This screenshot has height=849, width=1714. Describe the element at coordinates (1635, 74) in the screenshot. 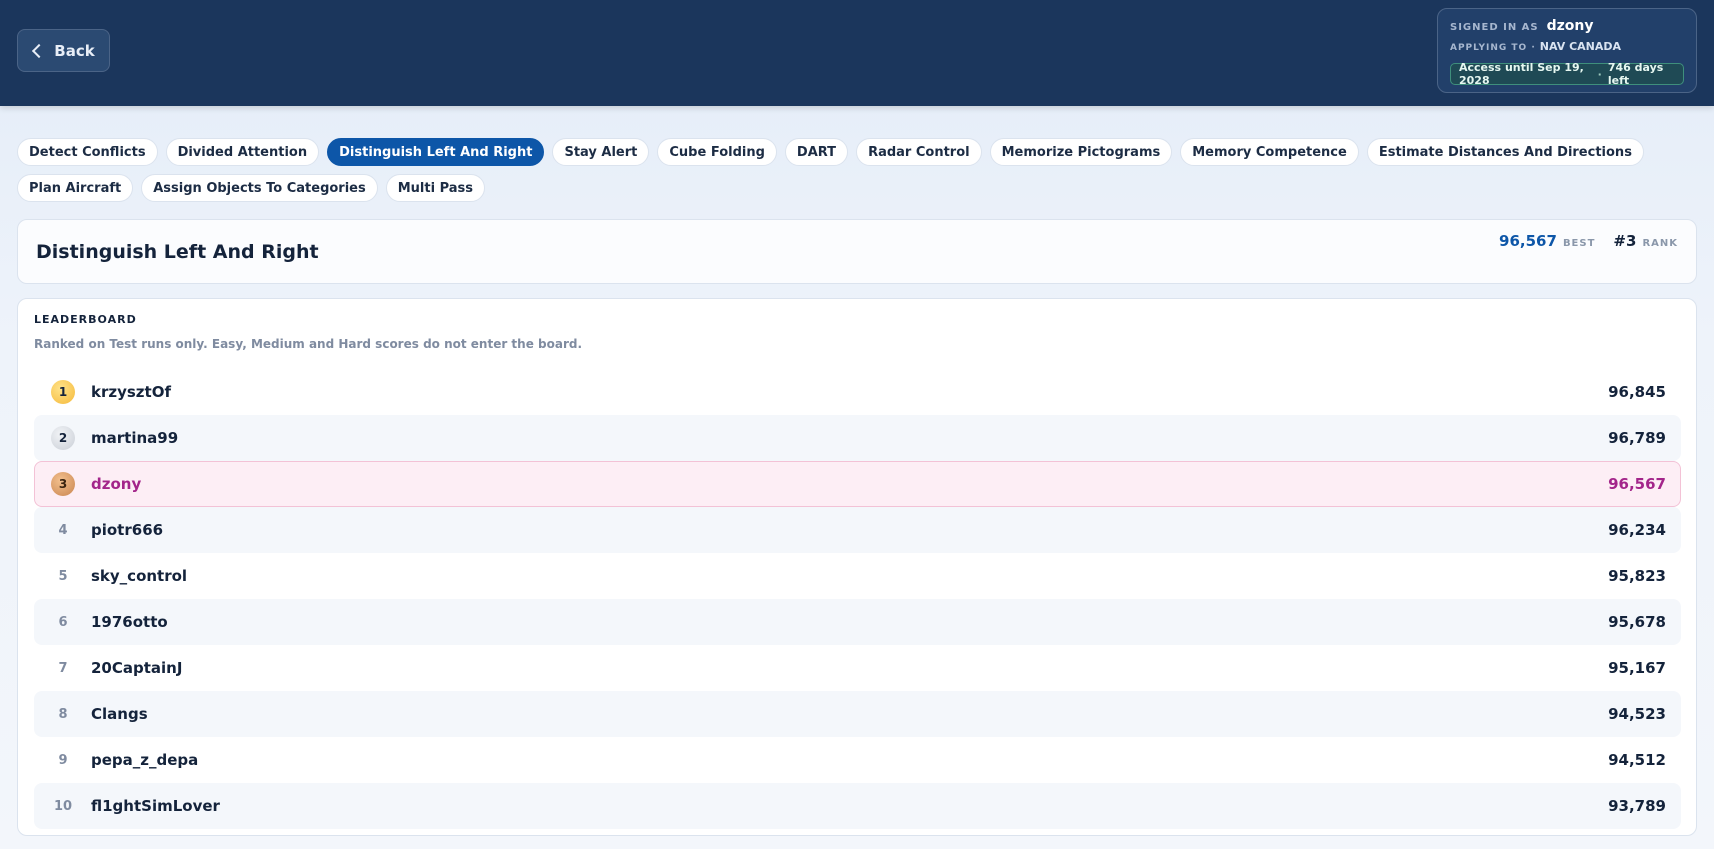

I see `days-left-text: 746 days left` at that location.